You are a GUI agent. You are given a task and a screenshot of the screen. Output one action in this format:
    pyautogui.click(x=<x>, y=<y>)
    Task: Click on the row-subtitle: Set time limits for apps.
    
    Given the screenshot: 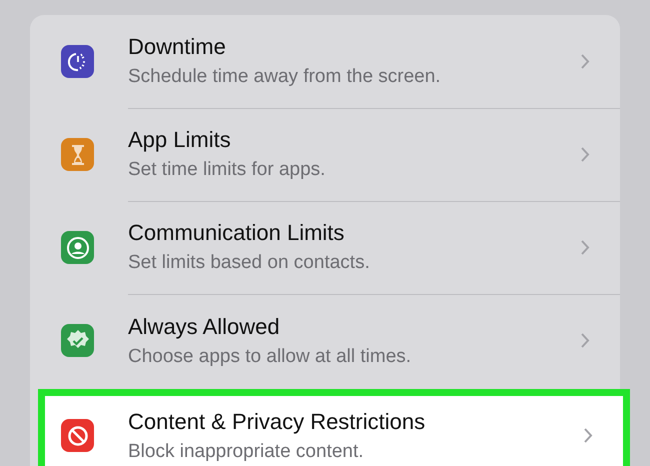 What is the action you would take?
    pyautogui.click(x=227, y=170)
    